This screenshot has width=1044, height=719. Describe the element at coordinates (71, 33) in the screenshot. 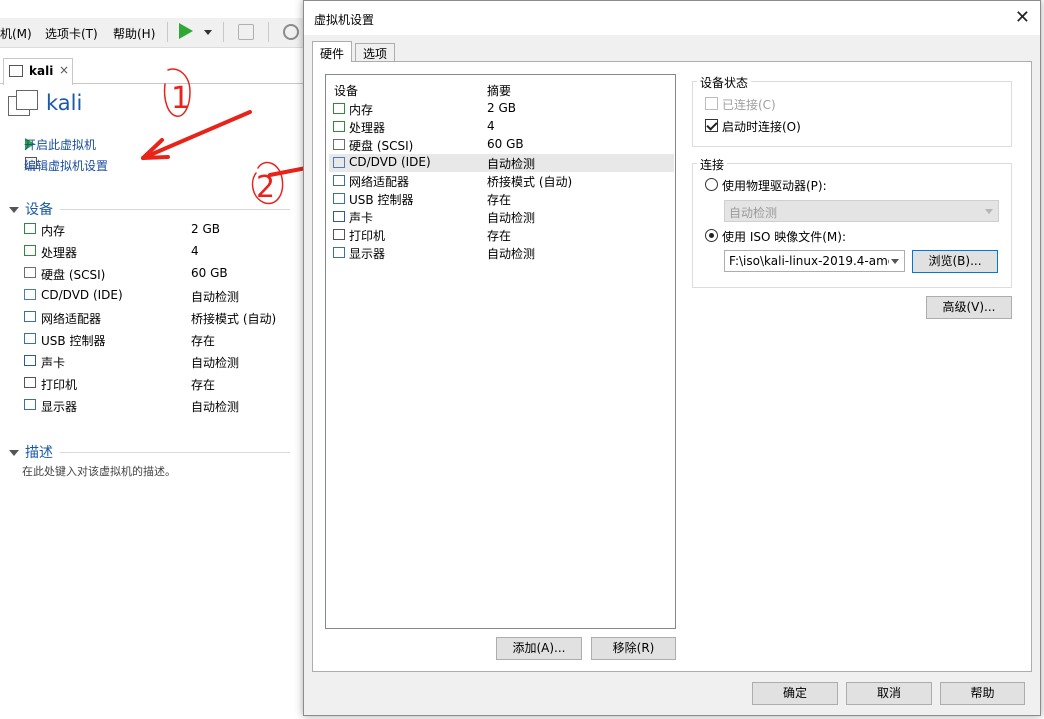

I see `menu-tabs: 选项卡(T)` at that location.